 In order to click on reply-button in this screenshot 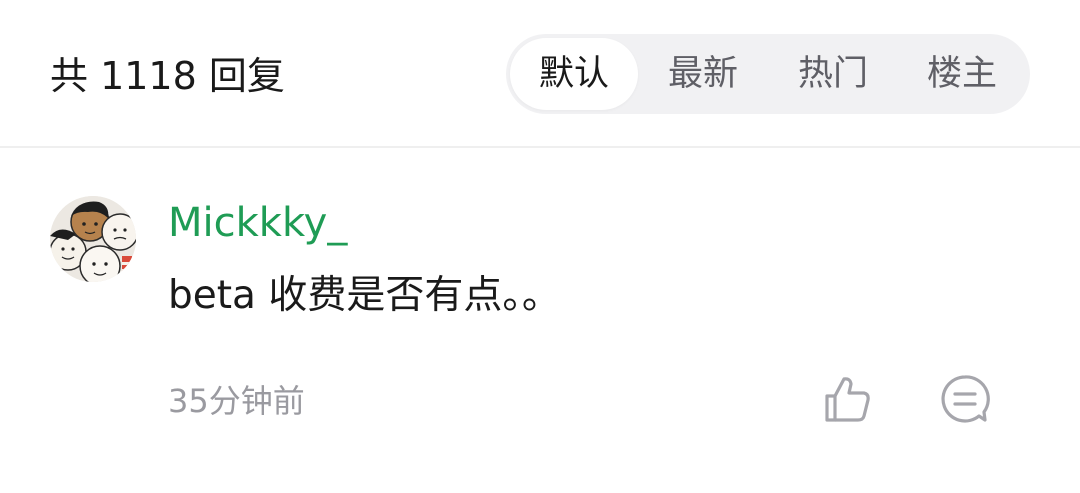, I will do `click(965, 399)`.